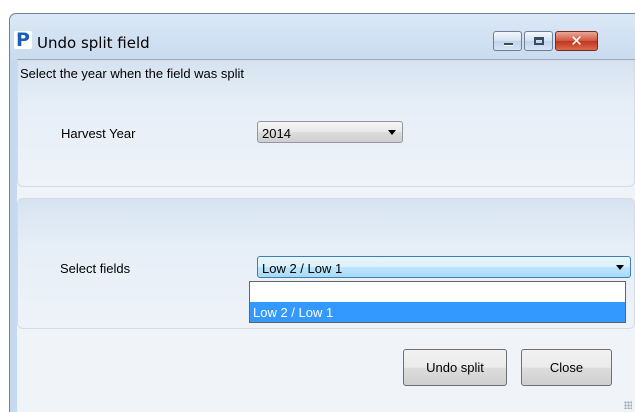 The width and height of the screenshot is (635, 412). I want to click on maximize-button, so click(538, 41).